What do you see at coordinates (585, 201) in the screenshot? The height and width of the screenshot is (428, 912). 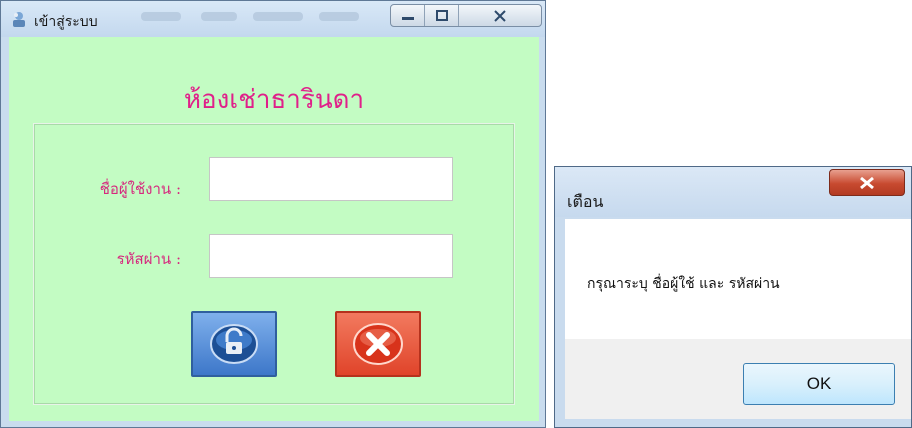 I see `dialog-title: เตือน` at bounding box center [585, 201].